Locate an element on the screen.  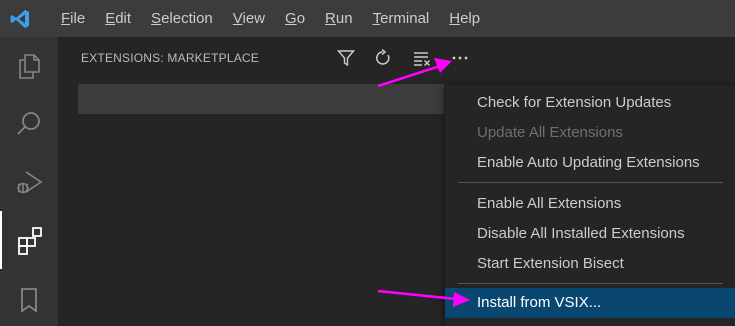
menu-item-update-all: Update All Extensions is located at coordinates (550, 132).